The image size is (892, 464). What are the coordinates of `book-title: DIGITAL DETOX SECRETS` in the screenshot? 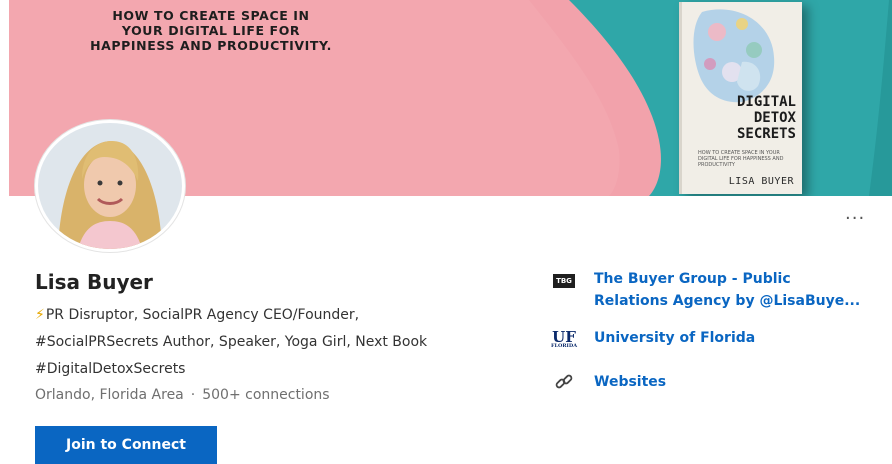 It's located at (766, 118).